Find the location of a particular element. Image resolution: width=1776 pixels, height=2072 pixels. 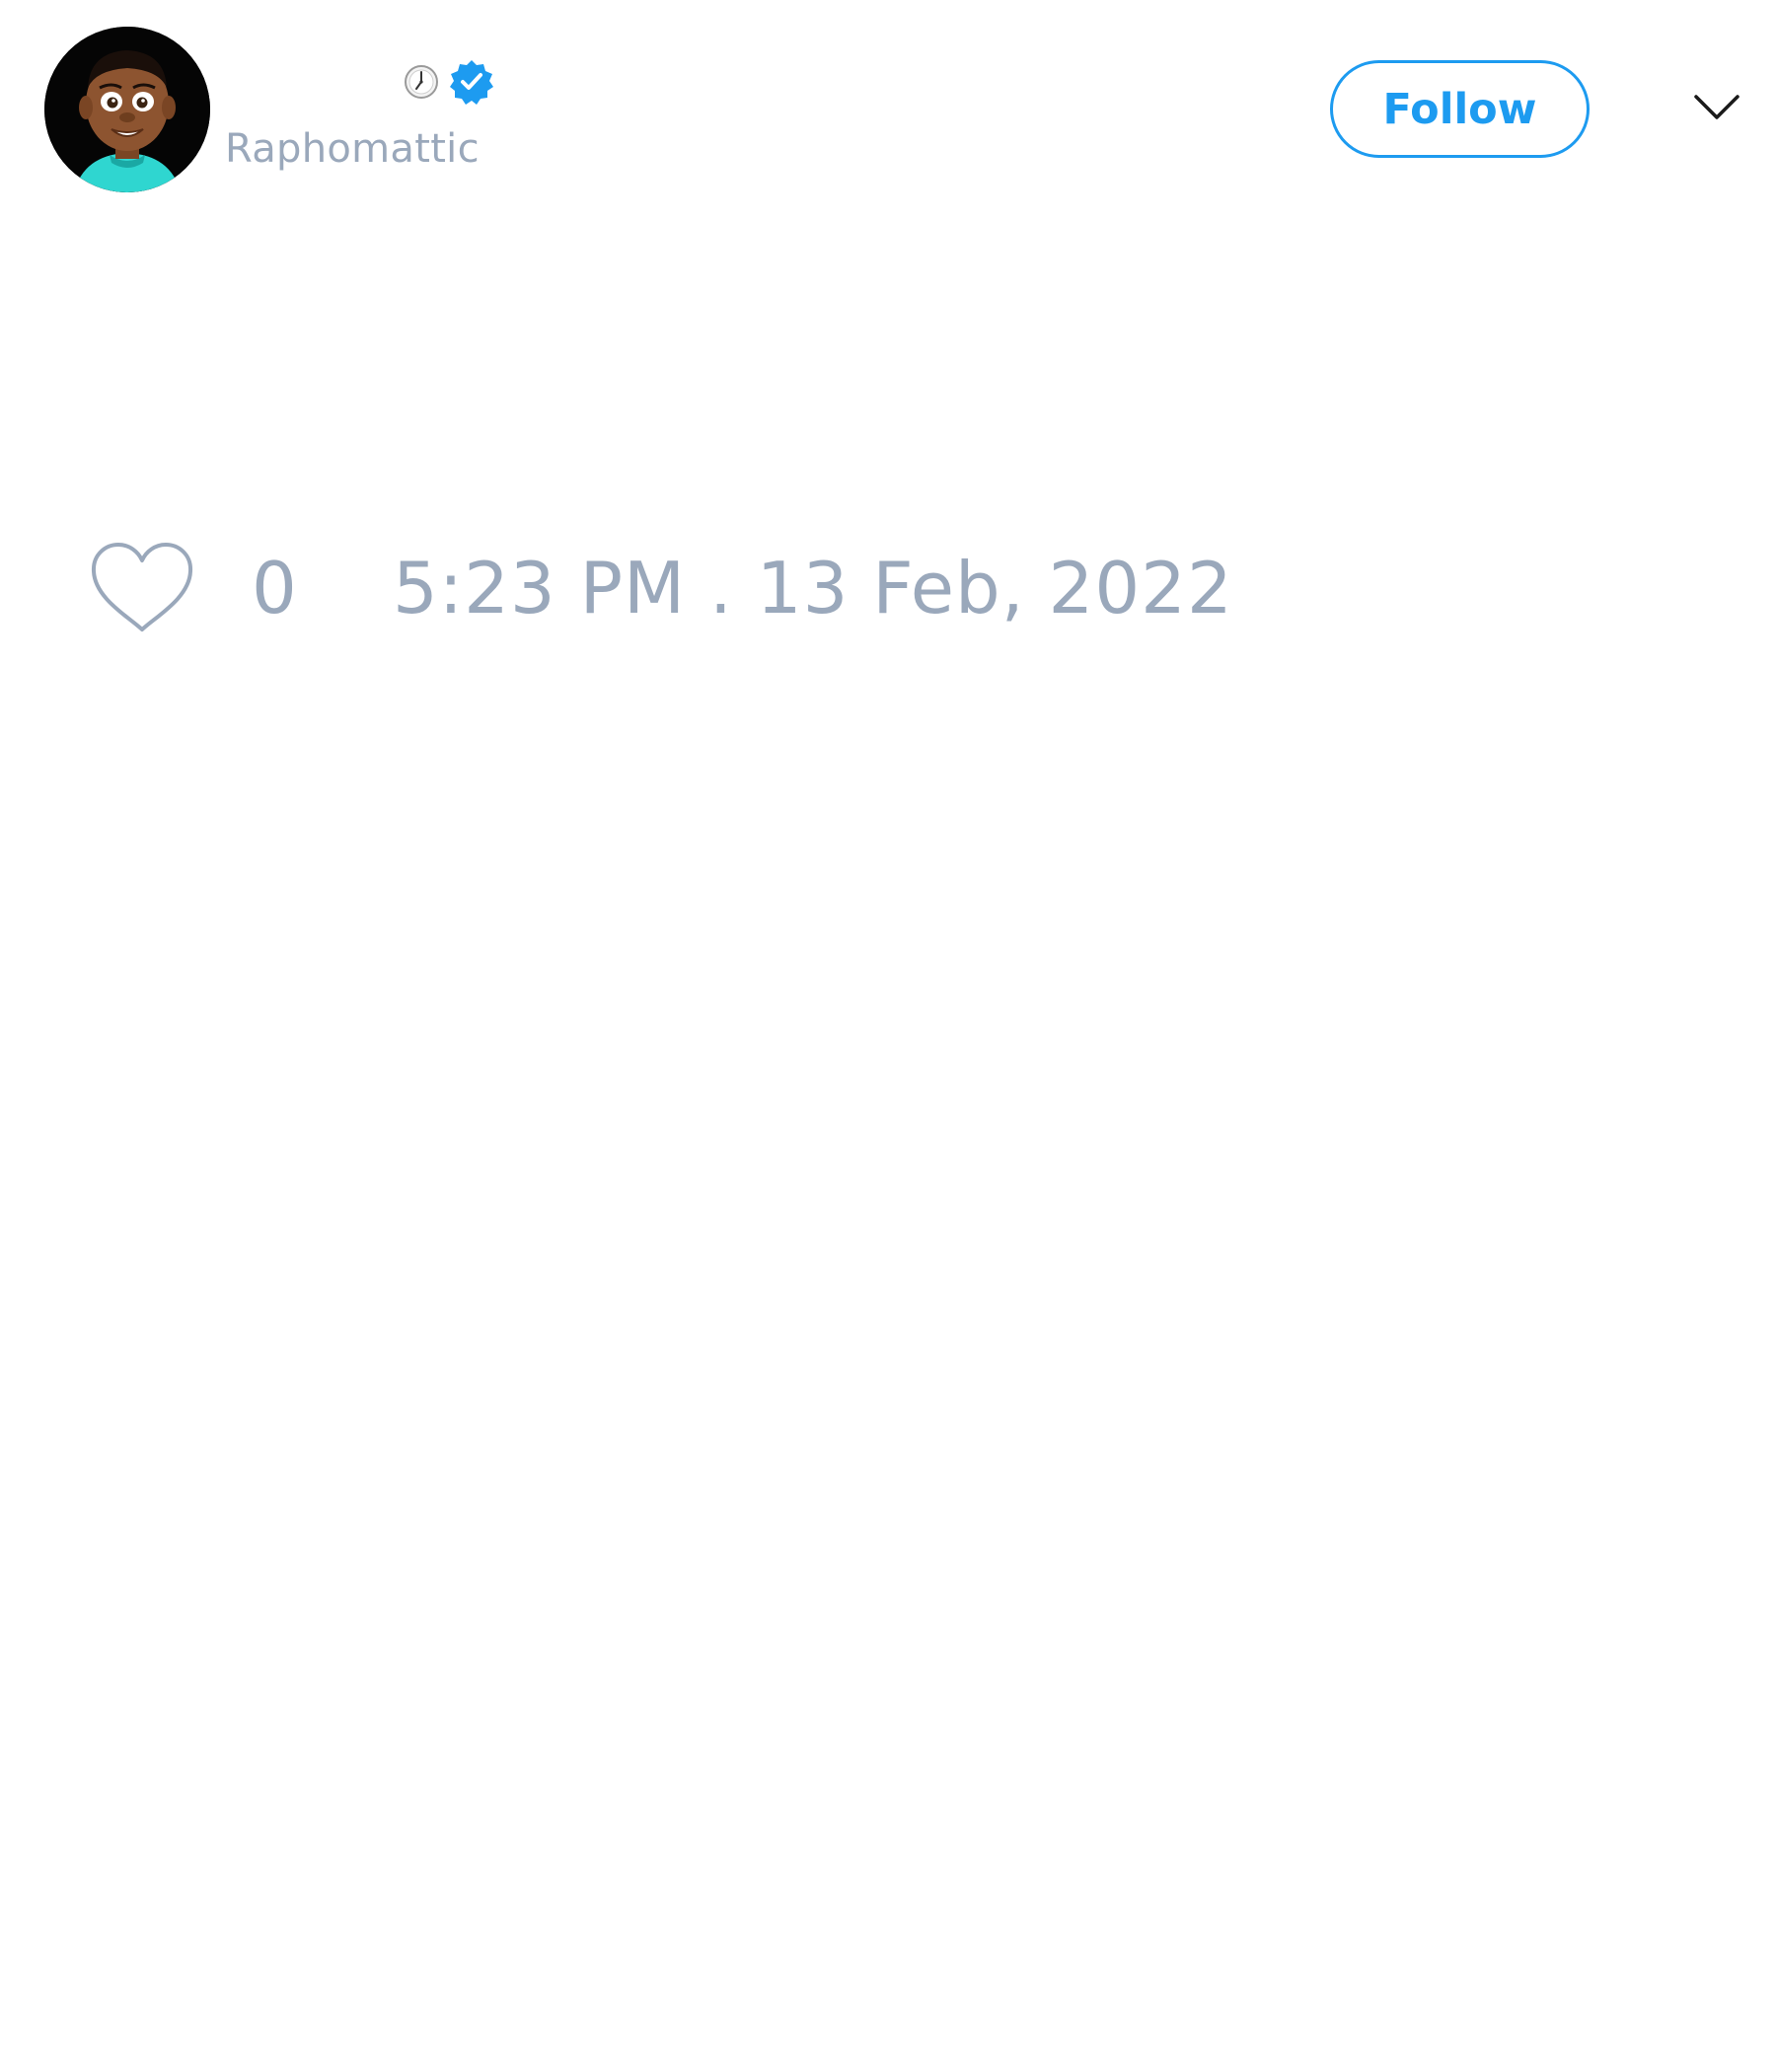

clock-icon is located at coordinates (422, 82).